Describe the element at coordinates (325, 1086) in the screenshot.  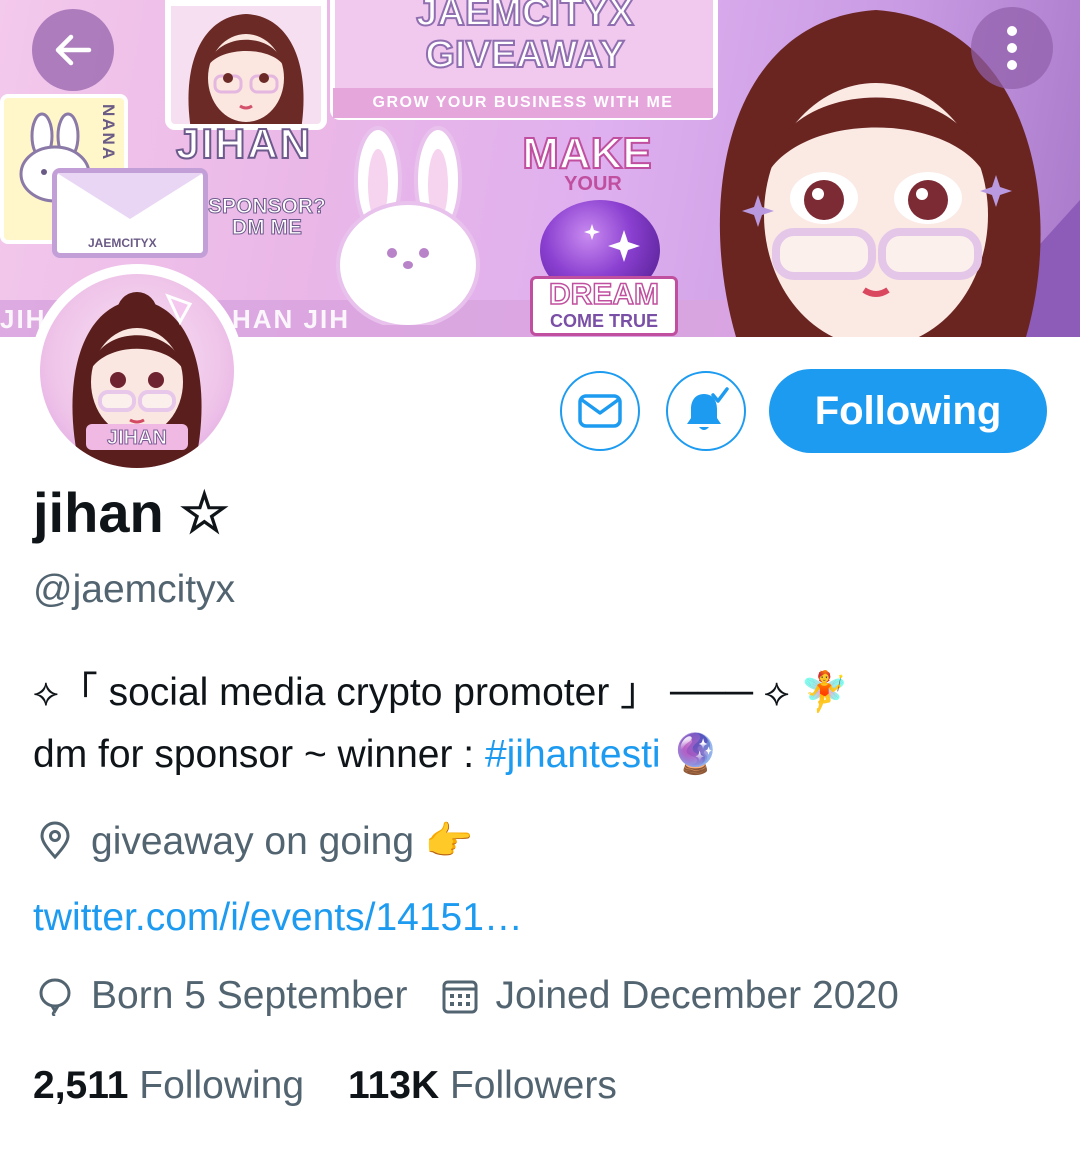
I see `follow-stats: 2,511 Following 113K Followers` at that location.